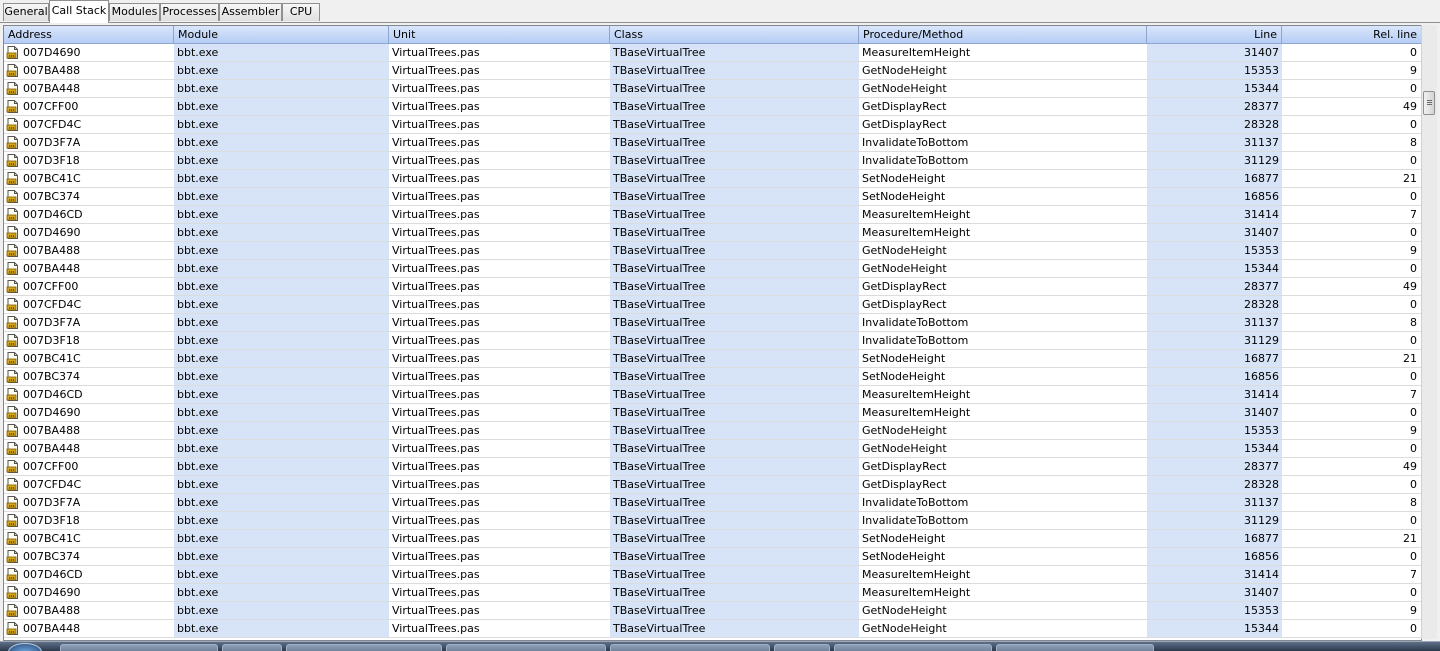 The width and height of the screenshot is (1440, 651). Describe the element at coordinates (301, 12) in the screenshot. I see `tab-cpu: CPU` at that location.